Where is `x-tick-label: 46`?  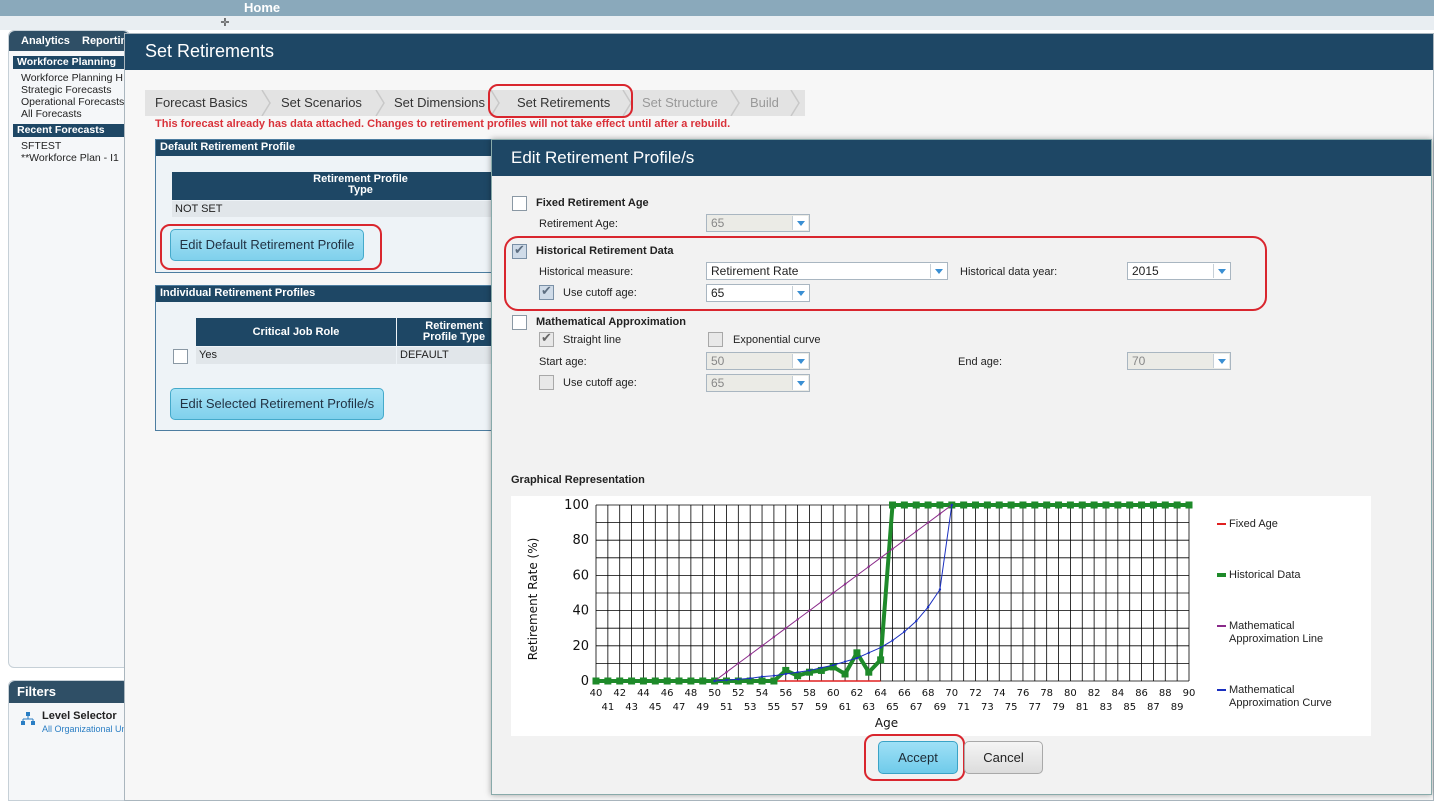
x-tick-label: 46 is located at coordinates (667, 693).